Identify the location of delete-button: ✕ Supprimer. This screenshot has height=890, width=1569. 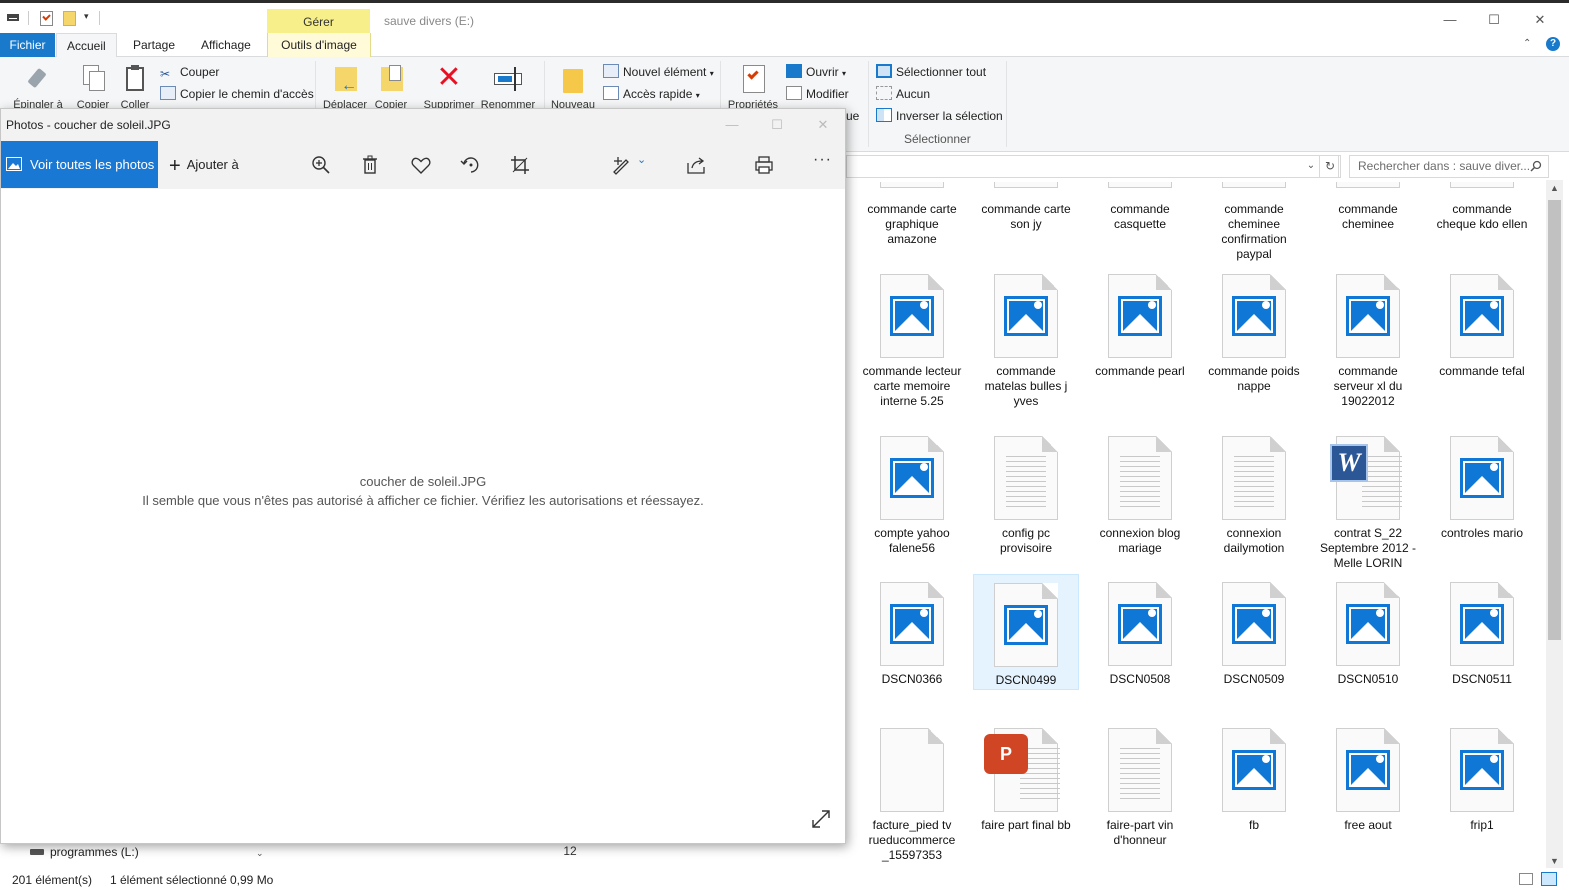
(449, 87).